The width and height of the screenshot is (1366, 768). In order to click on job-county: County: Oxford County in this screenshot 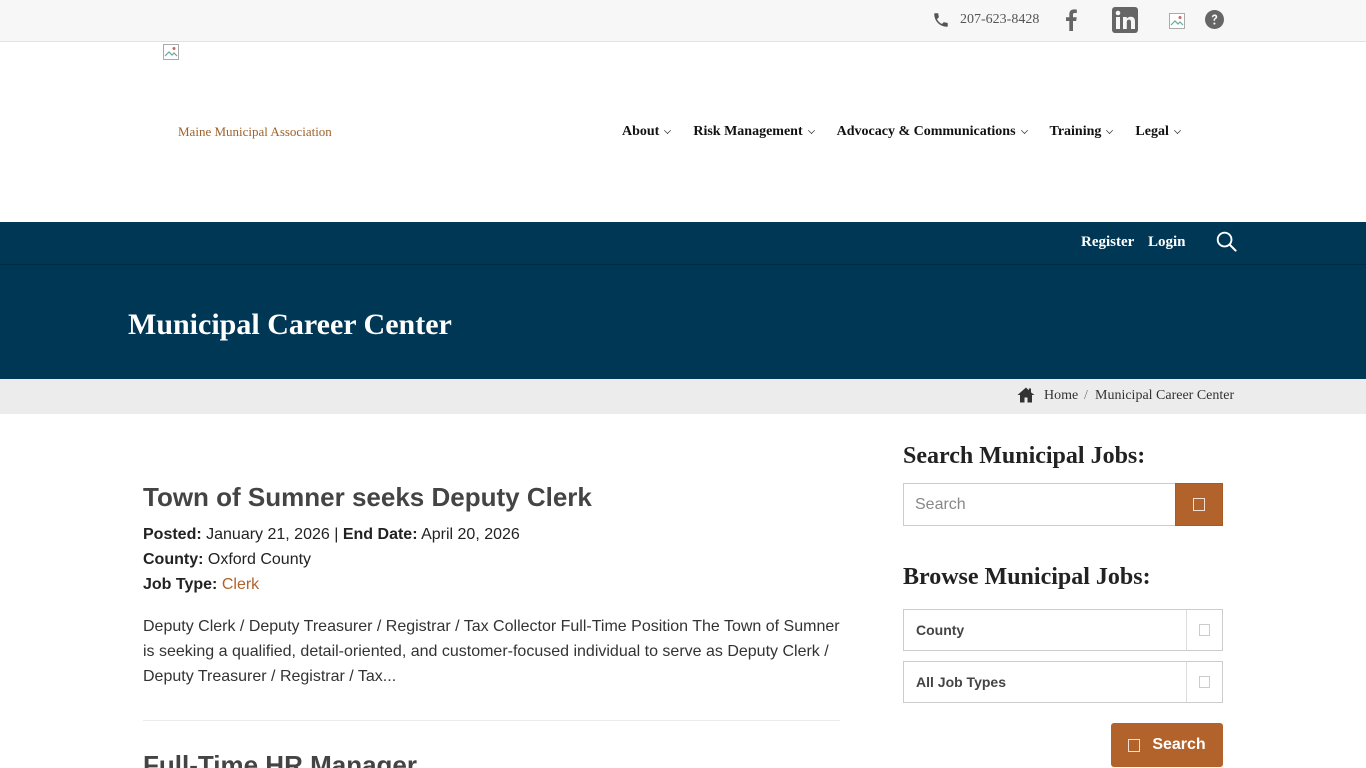, I will do `click(227, 560)`.